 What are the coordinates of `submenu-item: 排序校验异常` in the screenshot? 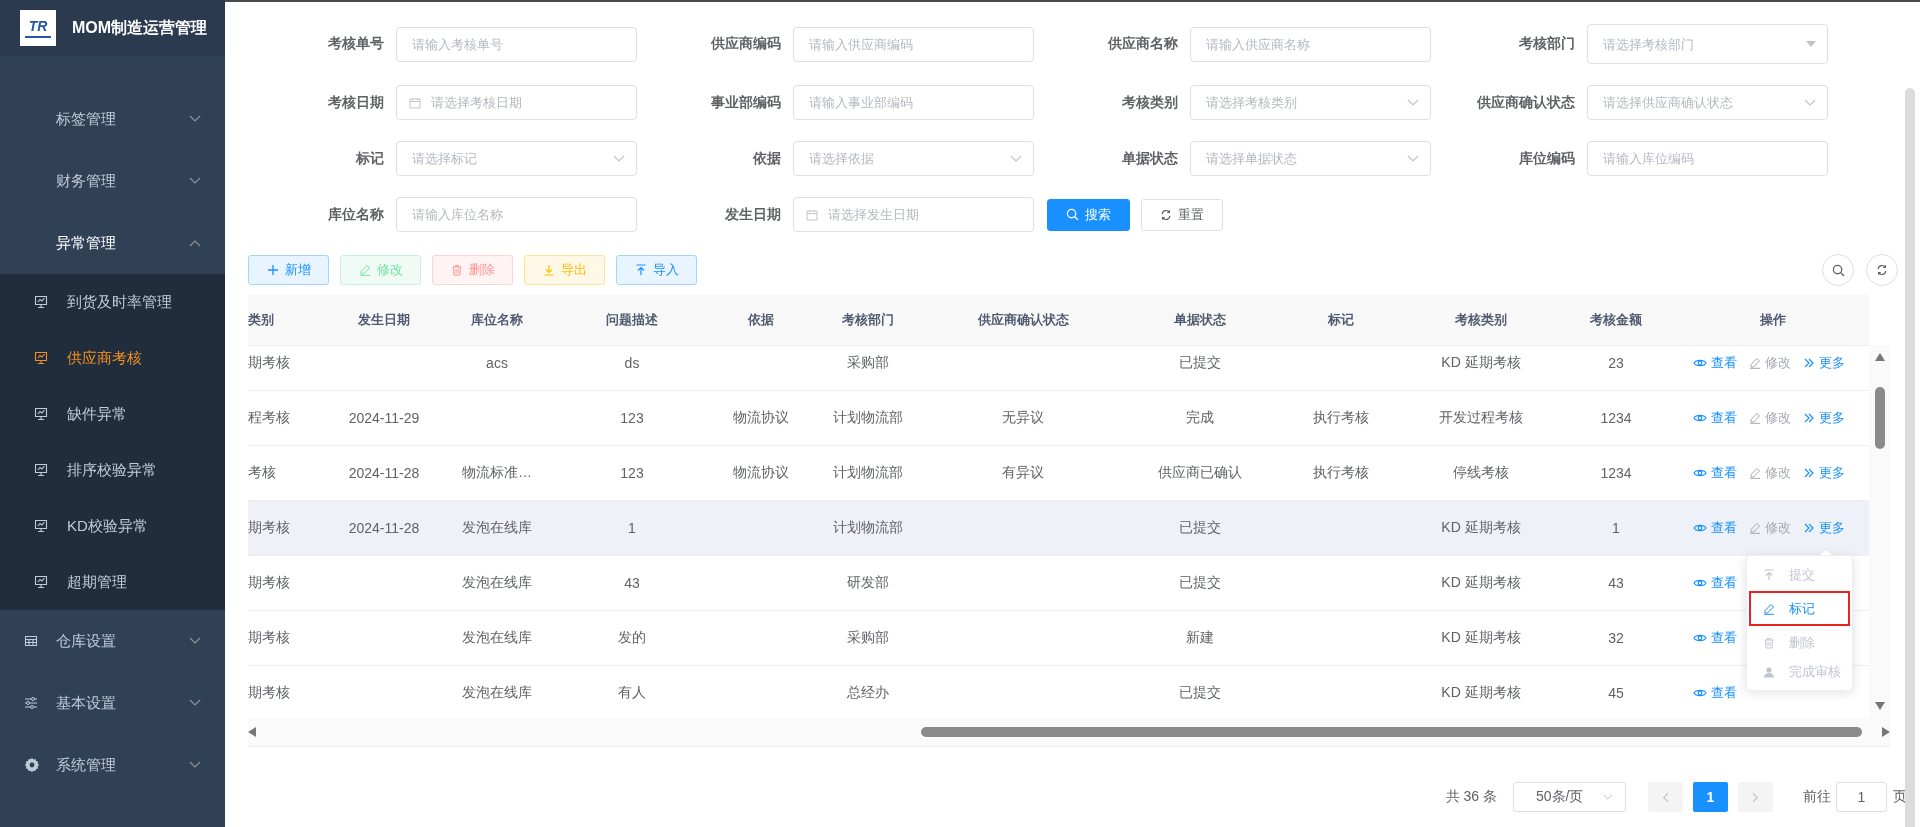 It's located at (112, 470).